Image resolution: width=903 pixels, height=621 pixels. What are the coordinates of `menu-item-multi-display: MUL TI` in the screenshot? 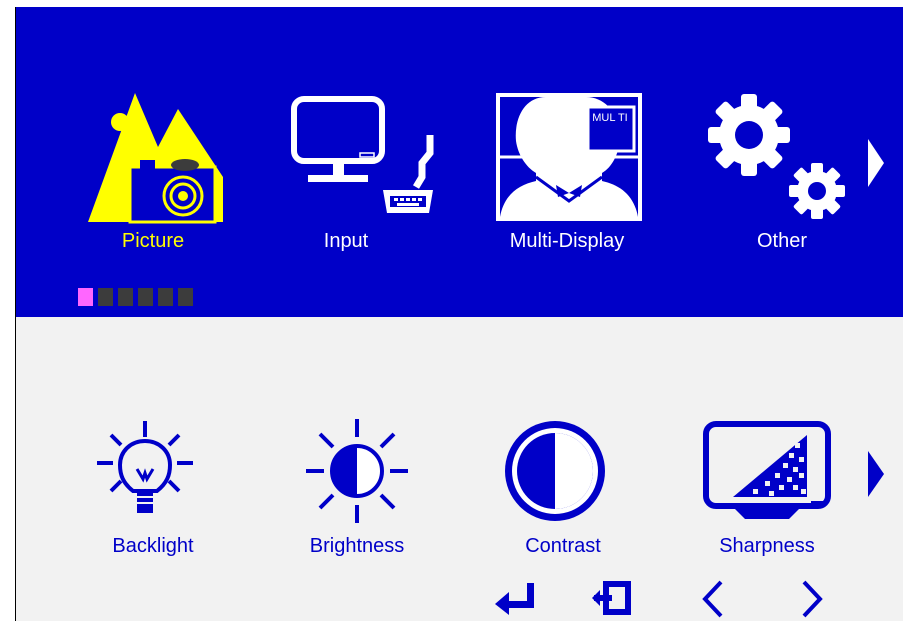 It's located at (571, 163).